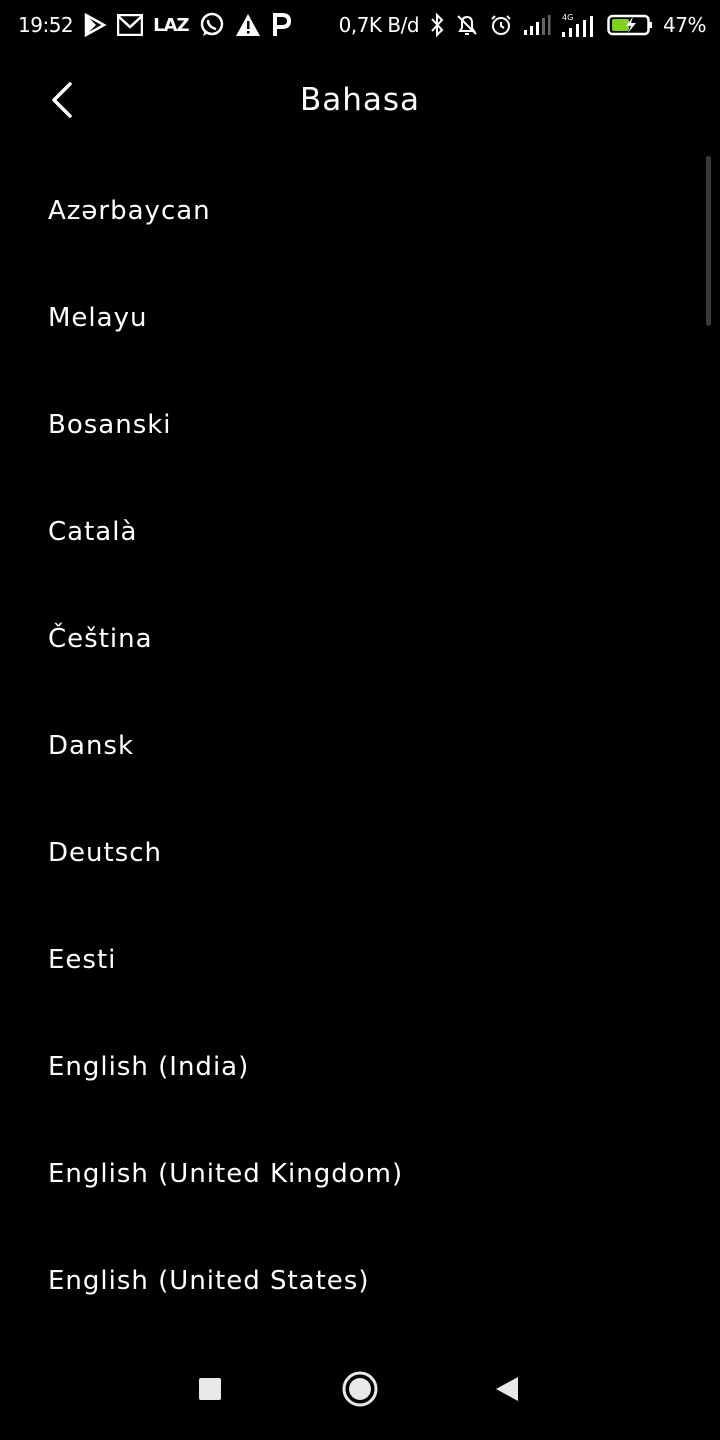  Describe the element at coordinates (226, 1173) in the screenshot. I see `language-label: English (United Kingdom)` at that location.